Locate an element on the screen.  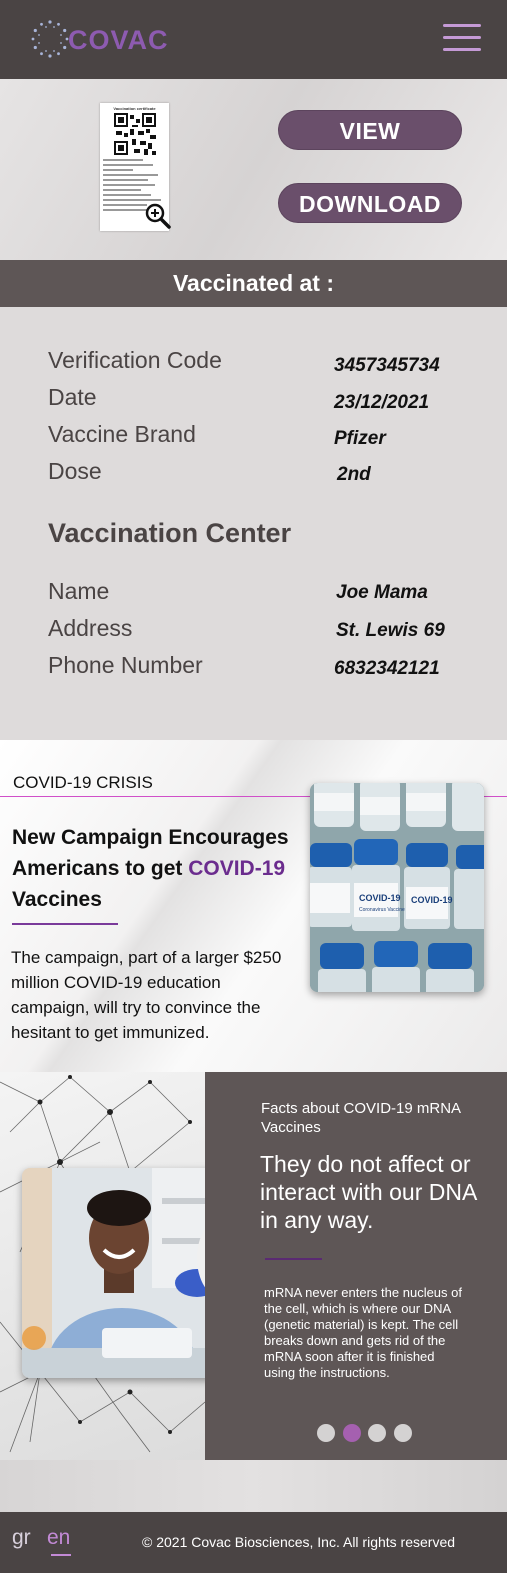
hamburger-menu-icon is located at coordinates (462, 38).